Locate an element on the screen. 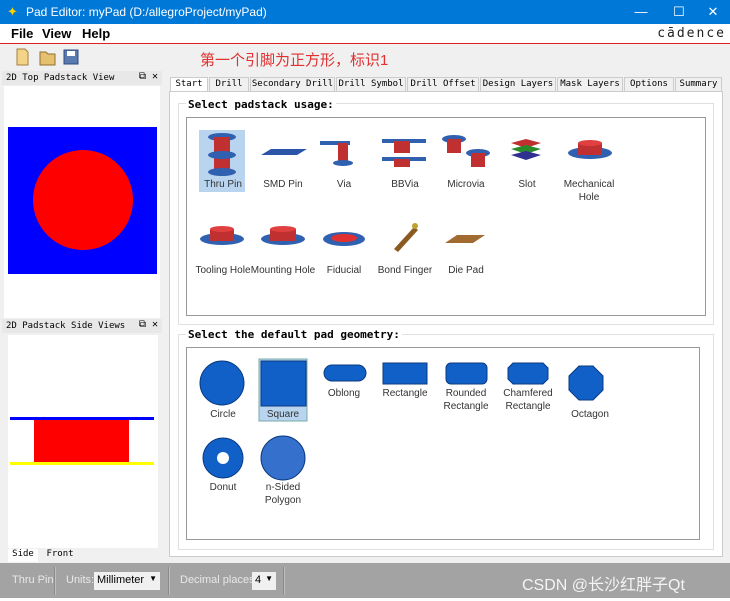 The image size is (730, 601). octagon-icon is located at coordinates (586, 383).